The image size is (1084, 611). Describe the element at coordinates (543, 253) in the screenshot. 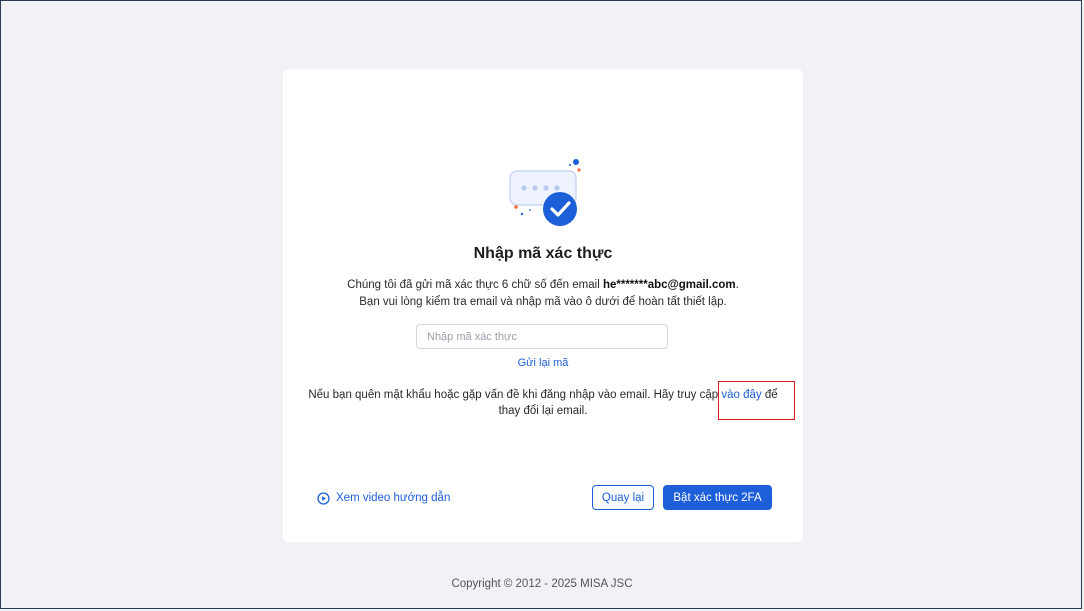

I see `dialog-title: Nhập mã xác thực` at that location.